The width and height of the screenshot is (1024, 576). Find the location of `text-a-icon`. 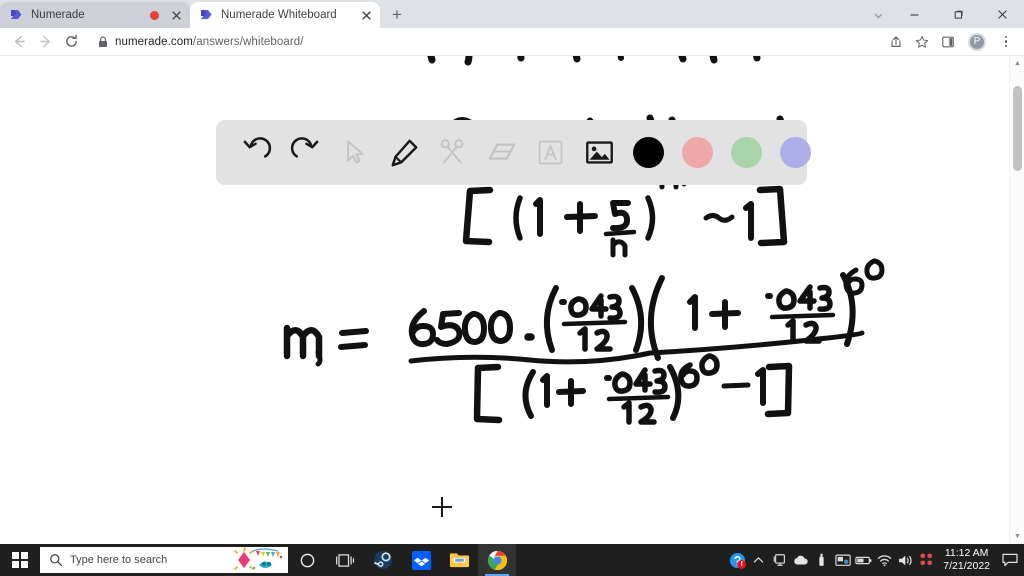

text-a-icon is located at coordinates (550, 152).